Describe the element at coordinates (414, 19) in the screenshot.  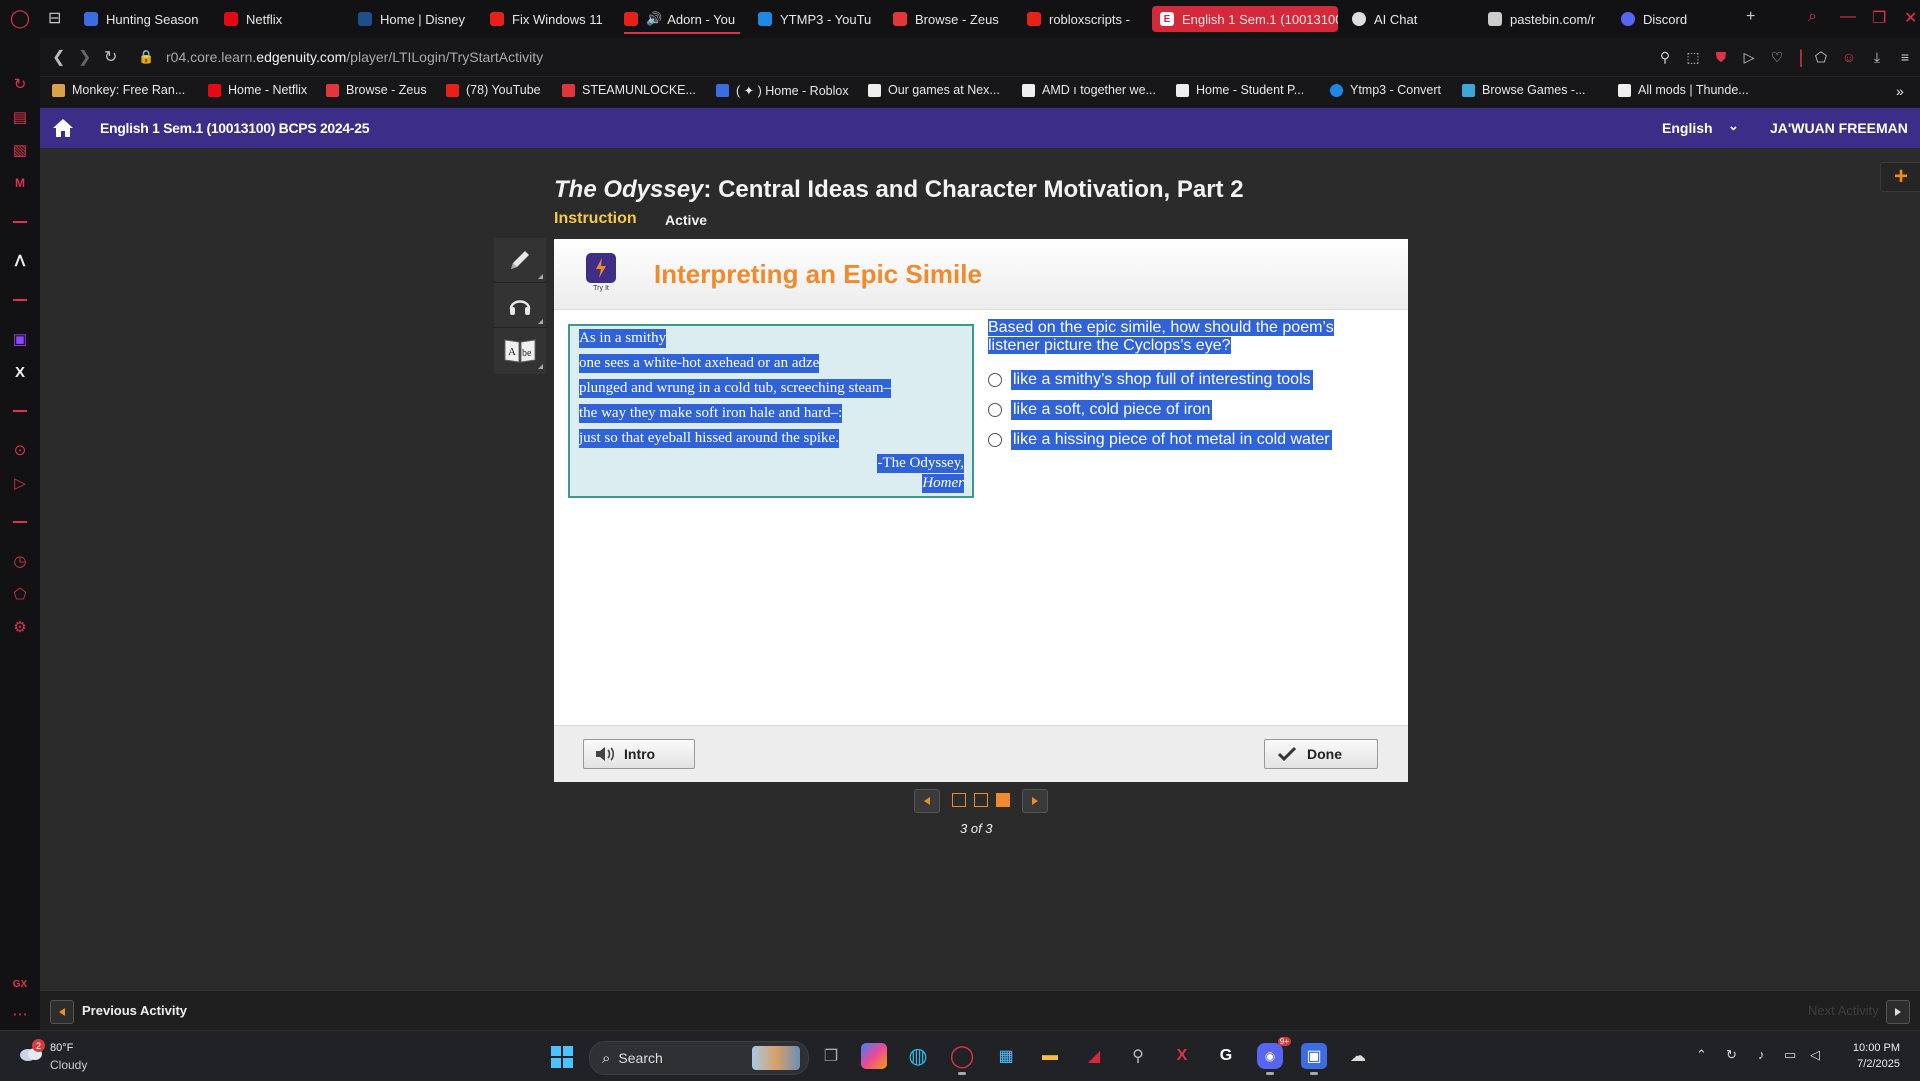
I see `tab: Home | Disney` at that location.